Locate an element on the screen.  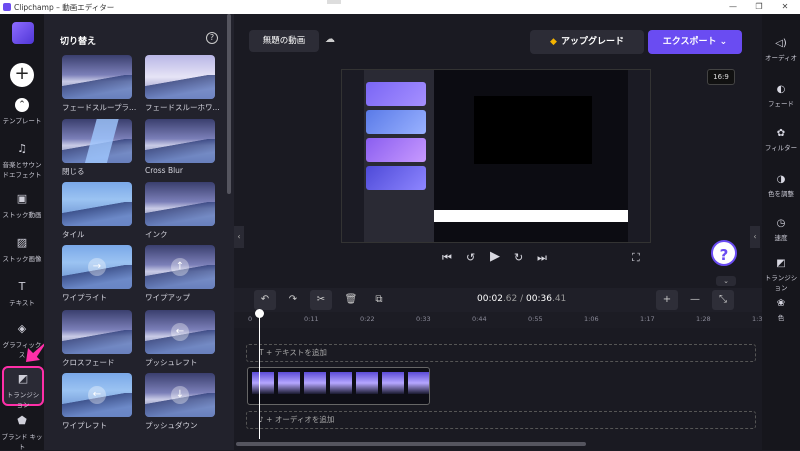
right-nav-item: ◐ フェード is located at coordinates (781, 96).